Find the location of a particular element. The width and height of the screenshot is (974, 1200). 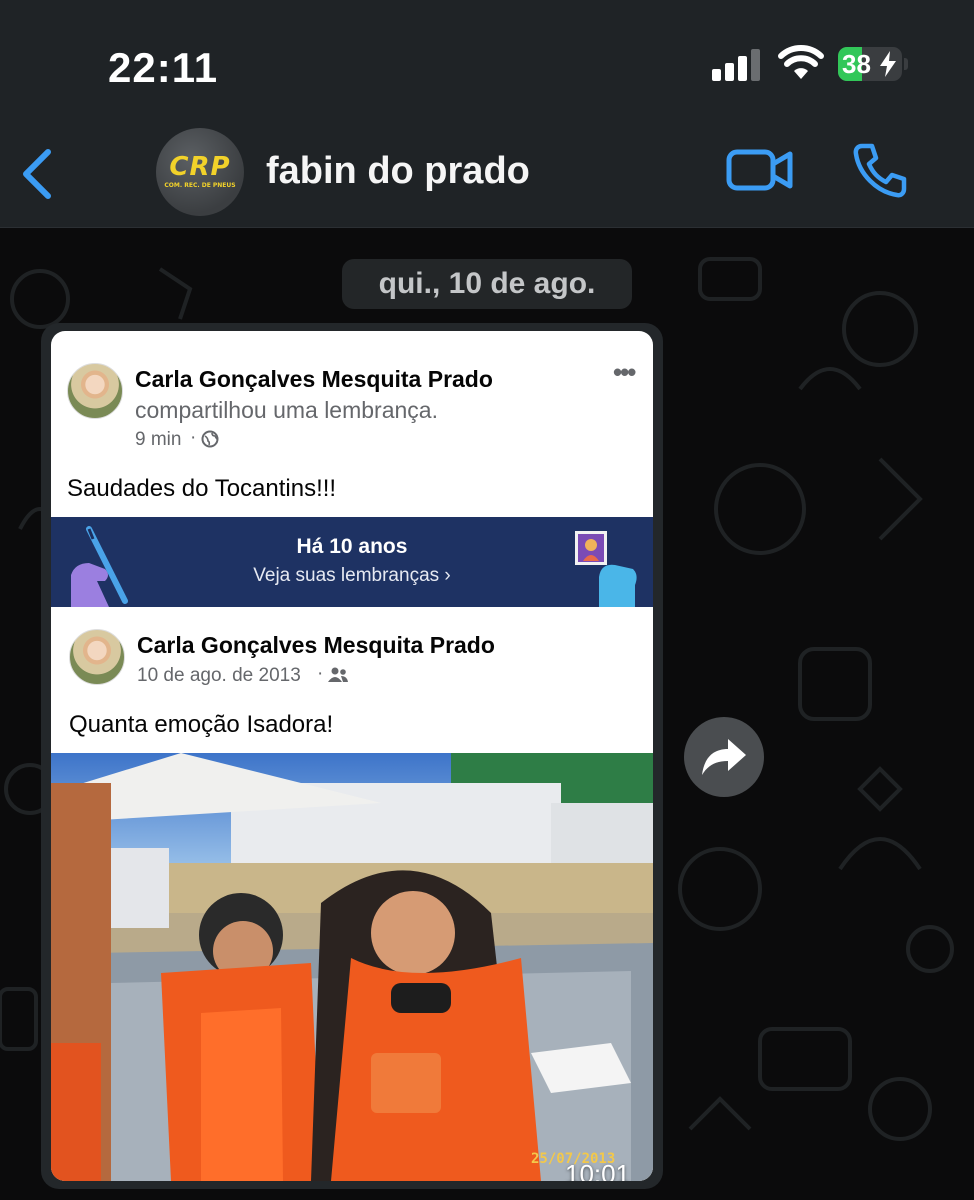

battery-indicator: 38 is located at coordinates (873, 64).